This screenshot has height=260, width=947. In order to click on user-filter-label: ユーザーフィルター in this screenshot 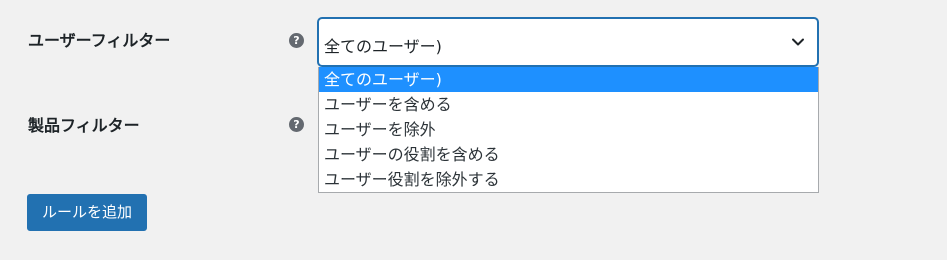, I will do `click(99, 40)`.